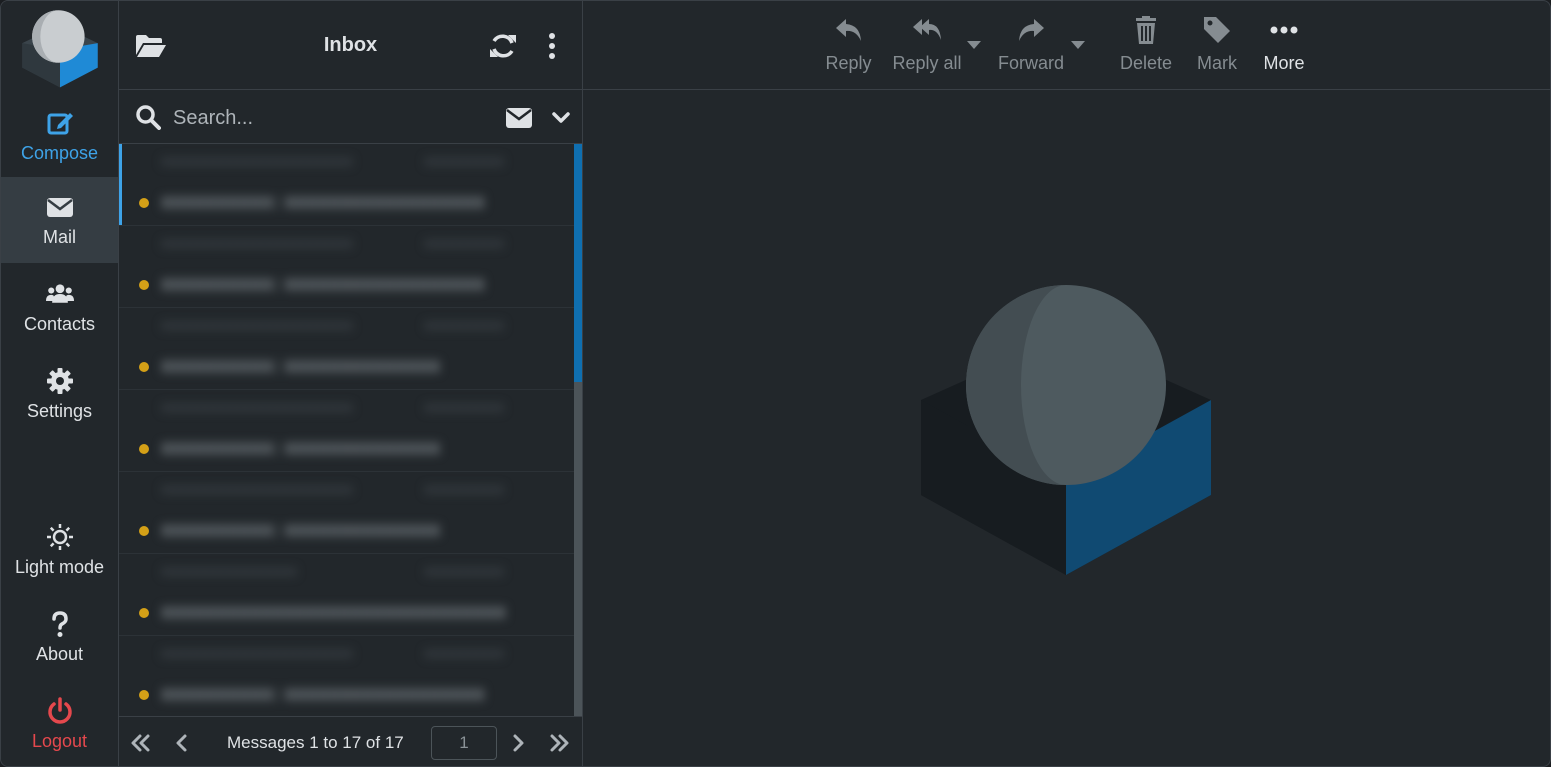 The image size is (1551, 767). What do you see at coordinates (59, 293) in the screenshot?
I see `users-icon` at bounding box center [59, 293].